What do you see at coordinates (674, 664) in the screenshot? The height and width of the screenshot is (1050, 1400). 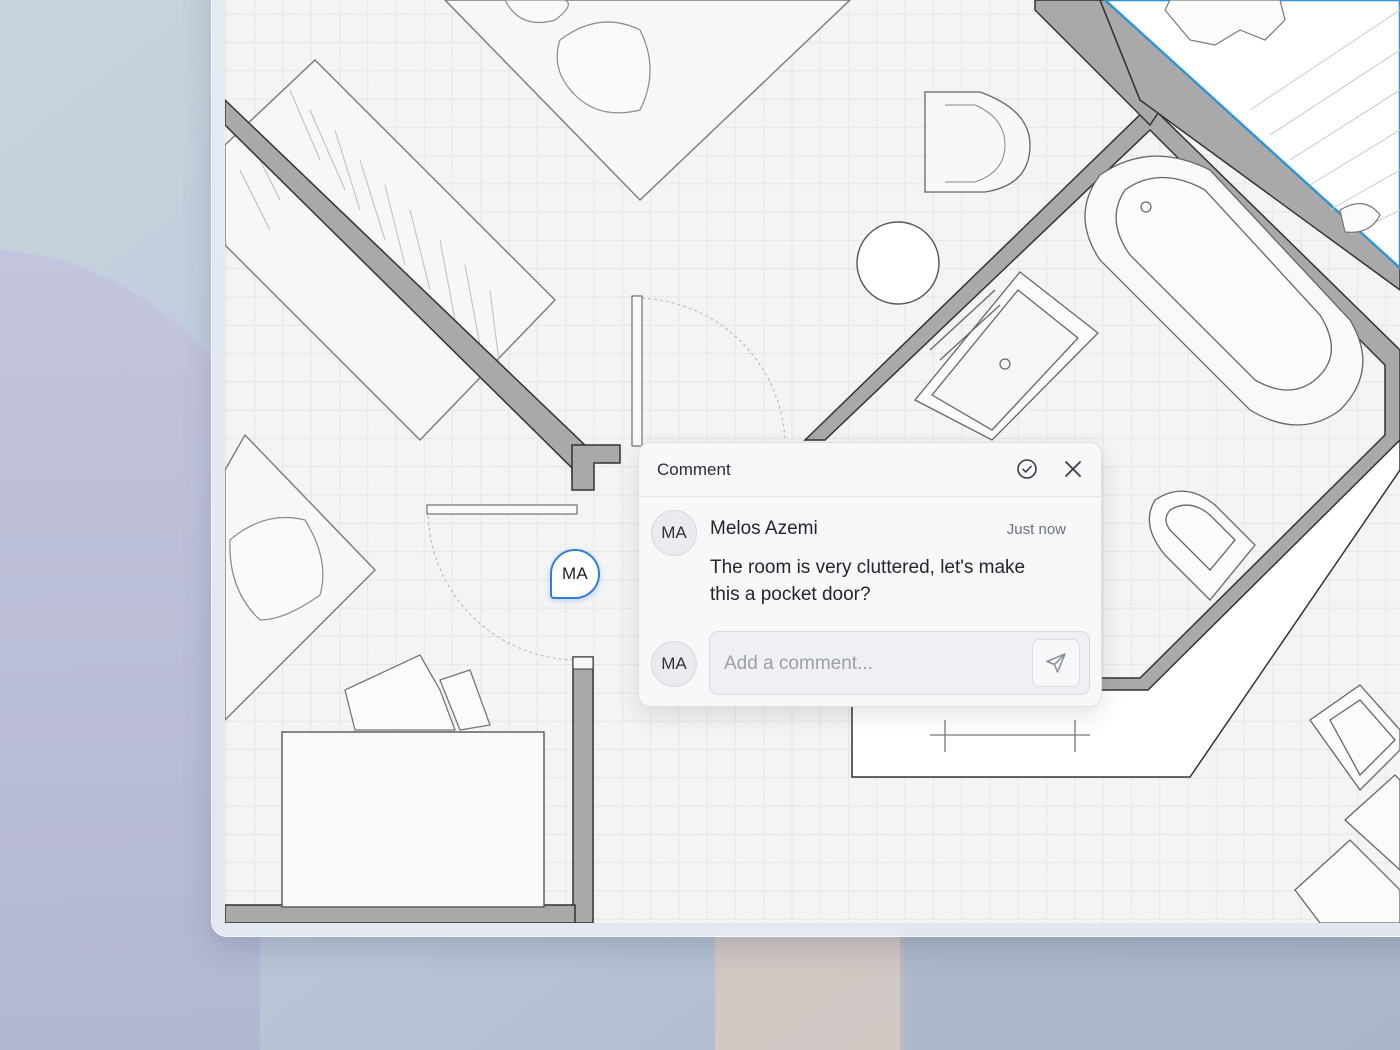 I see `current-user-avatar: MA` at bounding box center [674, 664].